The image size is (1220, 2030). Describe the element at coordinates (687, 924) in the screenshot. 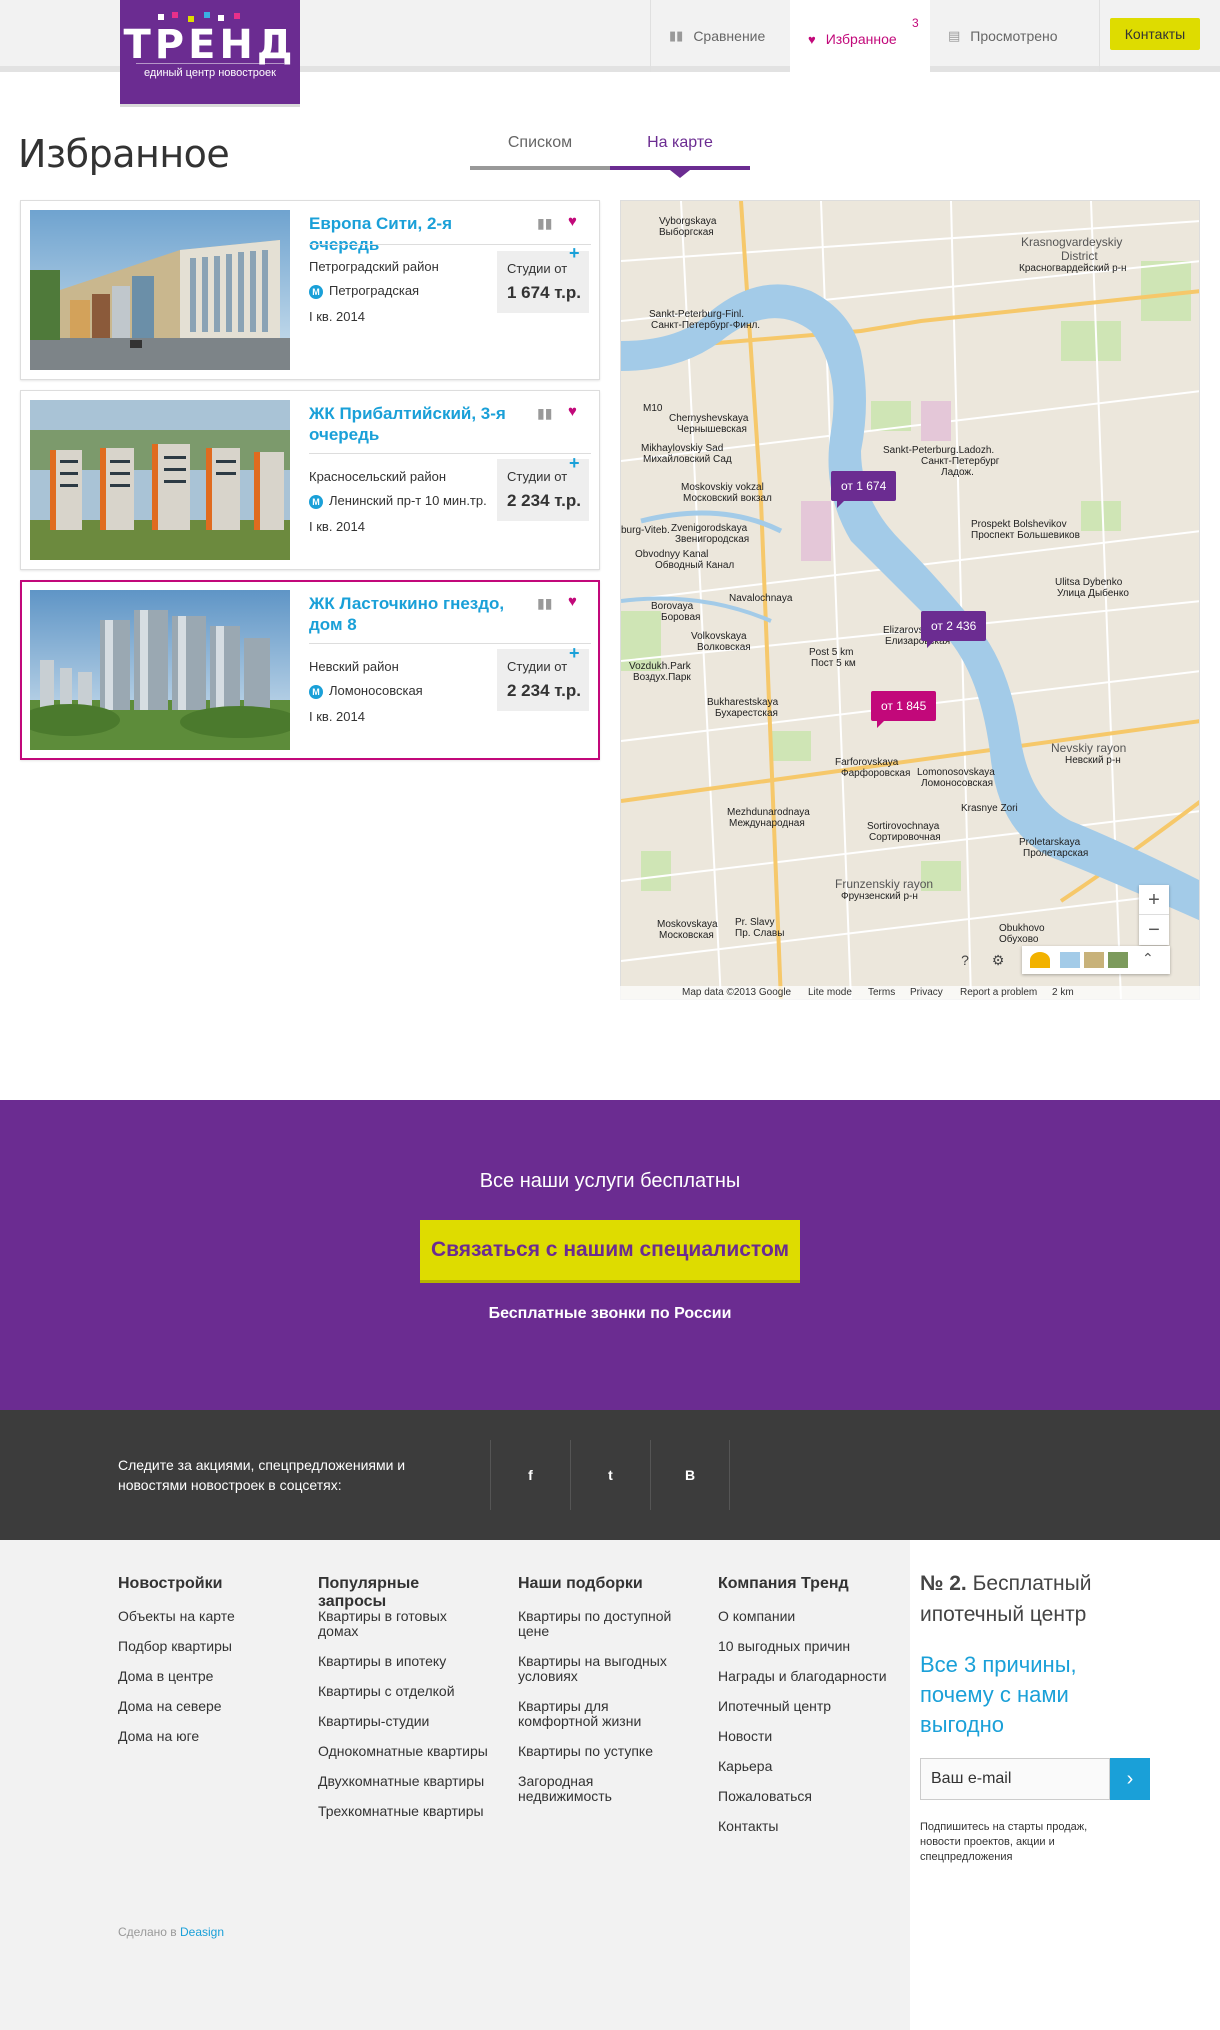

I see `map-label: Moskovskaya` at that location.